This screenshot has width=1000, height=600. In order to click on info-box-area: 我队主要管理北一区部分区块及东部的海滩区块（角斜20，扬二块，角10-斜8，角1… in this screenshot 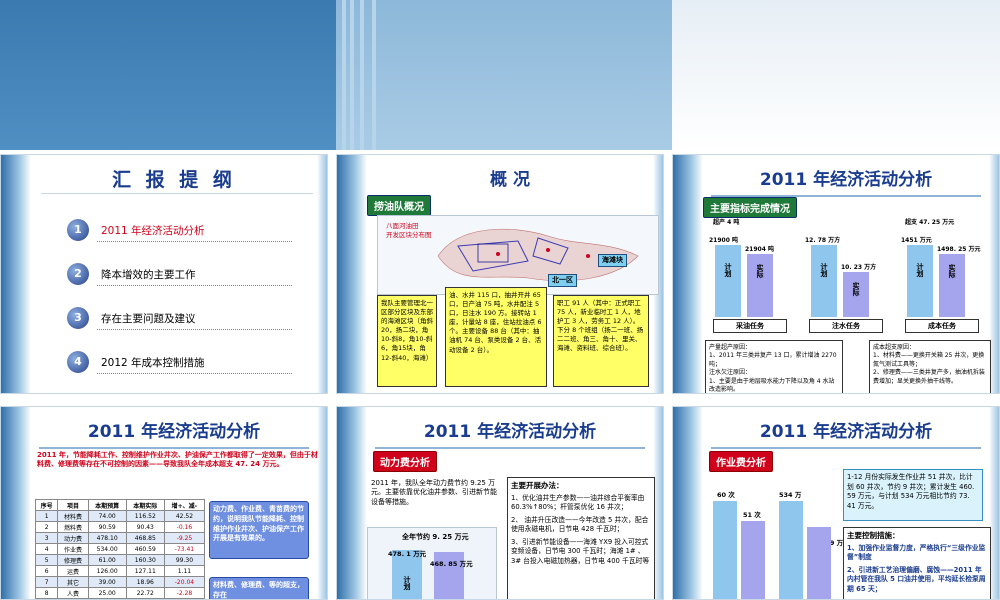, I will do `click(407, 341)`.